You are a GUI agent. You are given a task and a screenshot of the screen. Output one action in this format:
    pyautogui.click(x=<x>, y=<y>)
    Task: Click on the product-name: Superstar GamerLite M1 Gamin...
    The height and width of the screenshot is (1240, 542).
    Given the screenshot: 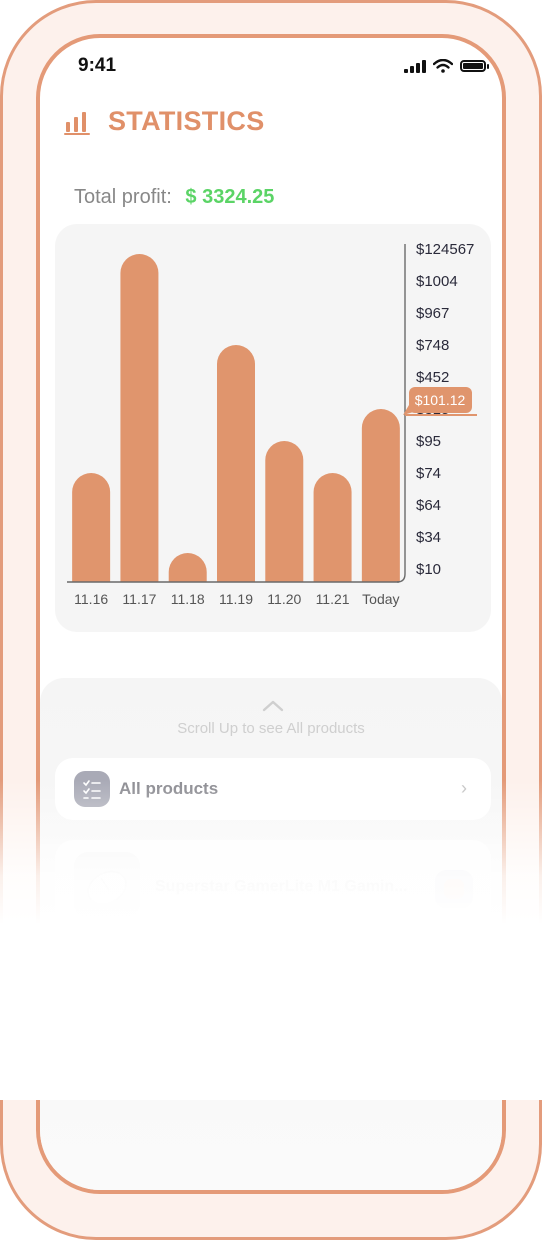 What is the action you would take?
    pyautogui.click(x=281, y=886)
    